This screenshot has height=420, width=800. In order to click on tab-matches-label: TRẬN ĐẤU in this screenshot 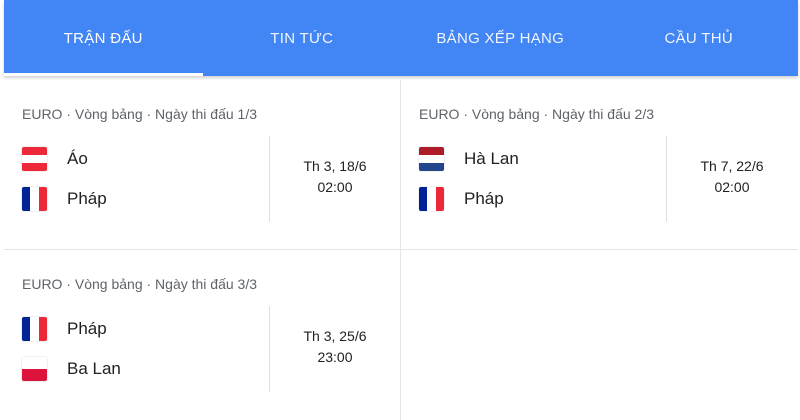, I will do `click(103, 38)`.